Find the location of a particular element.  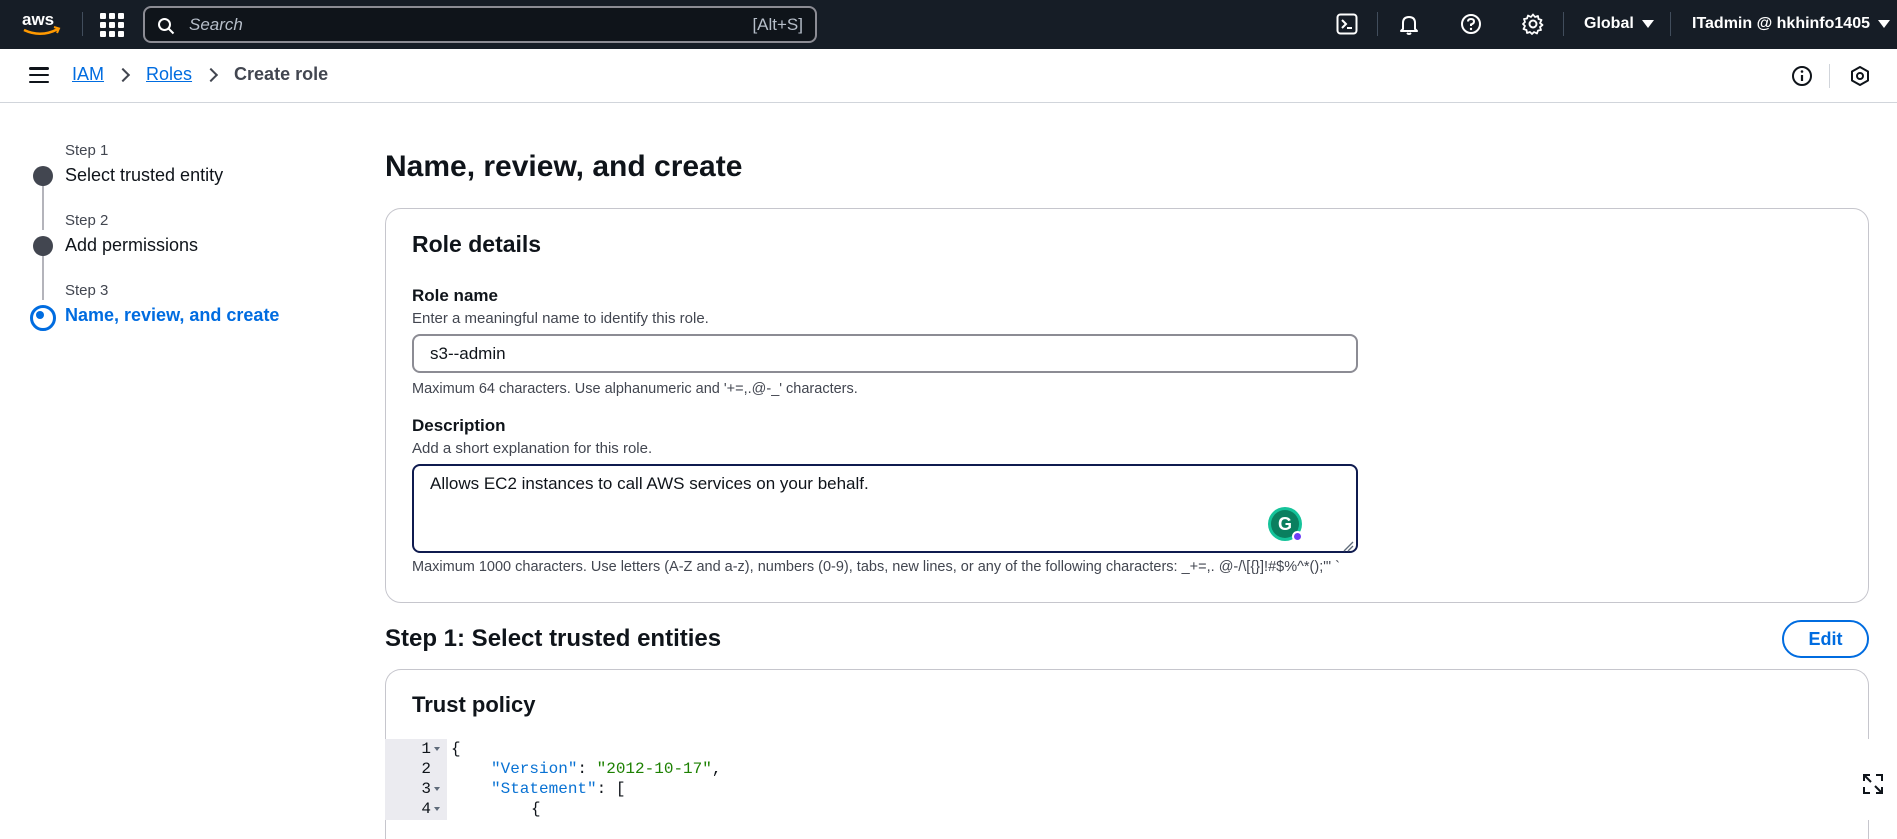

region-label: Global is located at coordinates (1609, 23).